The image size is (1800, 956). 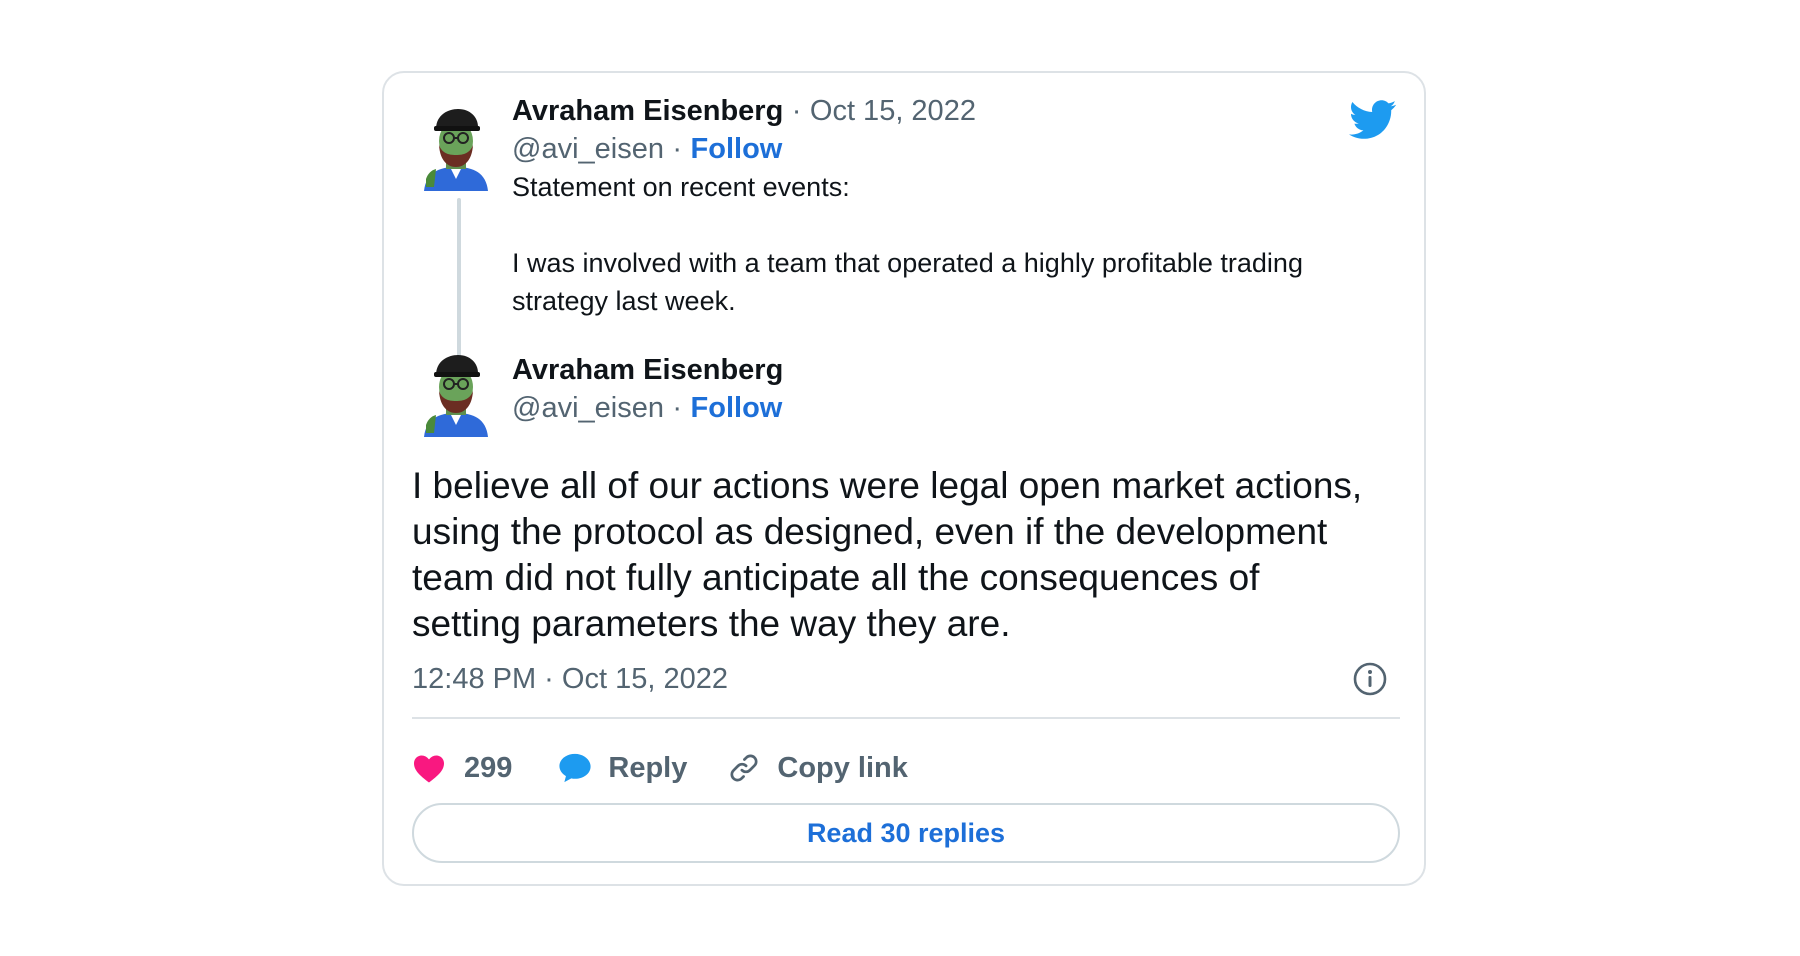 I want to click on action-bar: 299 Reply Copy link, so click(x=660, y=768).